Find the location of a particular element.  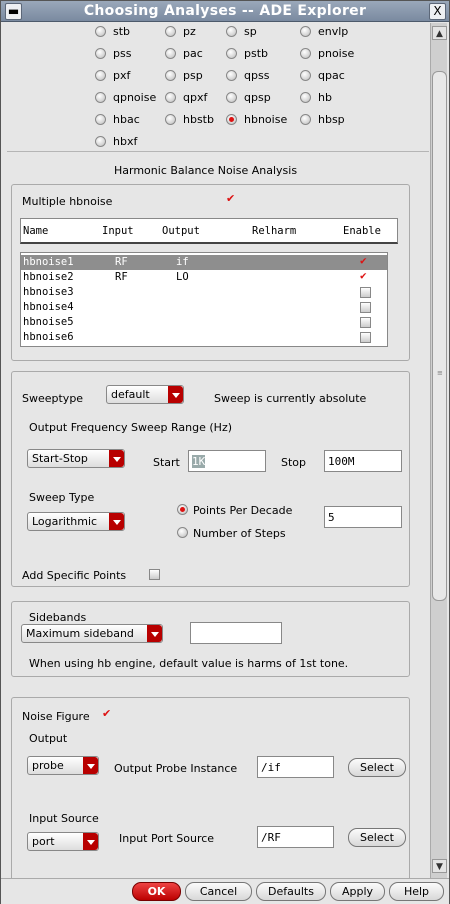

analysis-radio-qpac is located at coordinates (305, 75).